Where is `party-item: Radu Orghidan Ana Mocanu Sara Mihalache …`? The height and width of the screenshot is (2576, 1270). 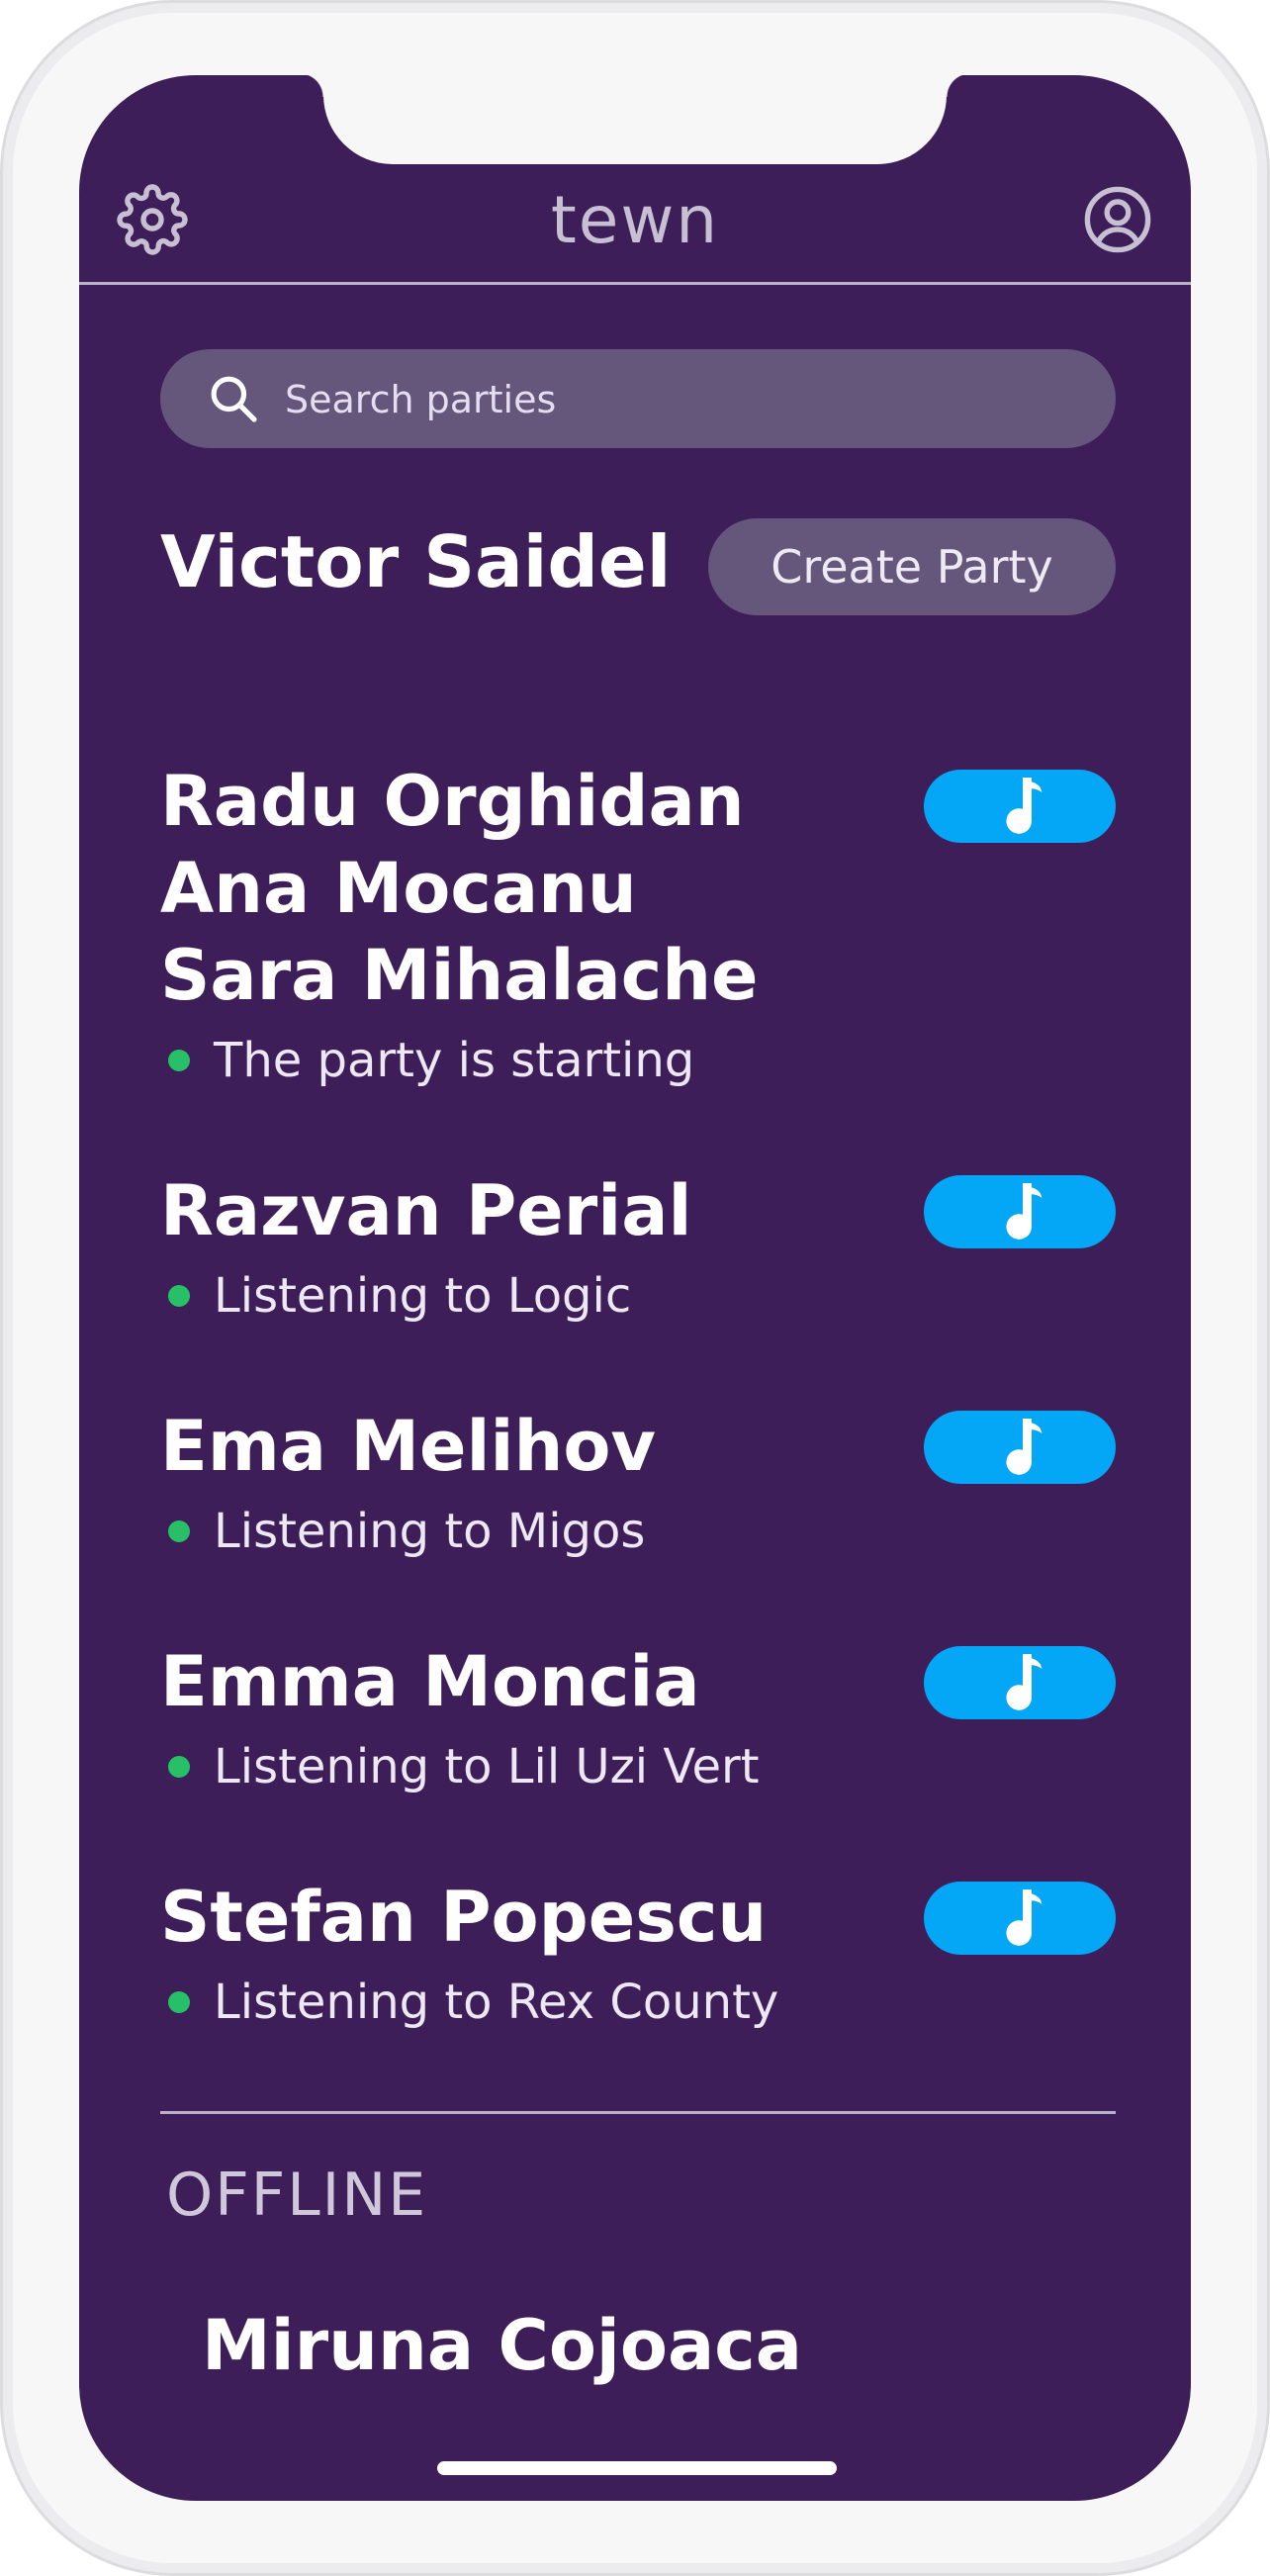 party-item: Radu Orghidan Ana Mocanu Sara Mihalache … is located at coordinates (638, 923).